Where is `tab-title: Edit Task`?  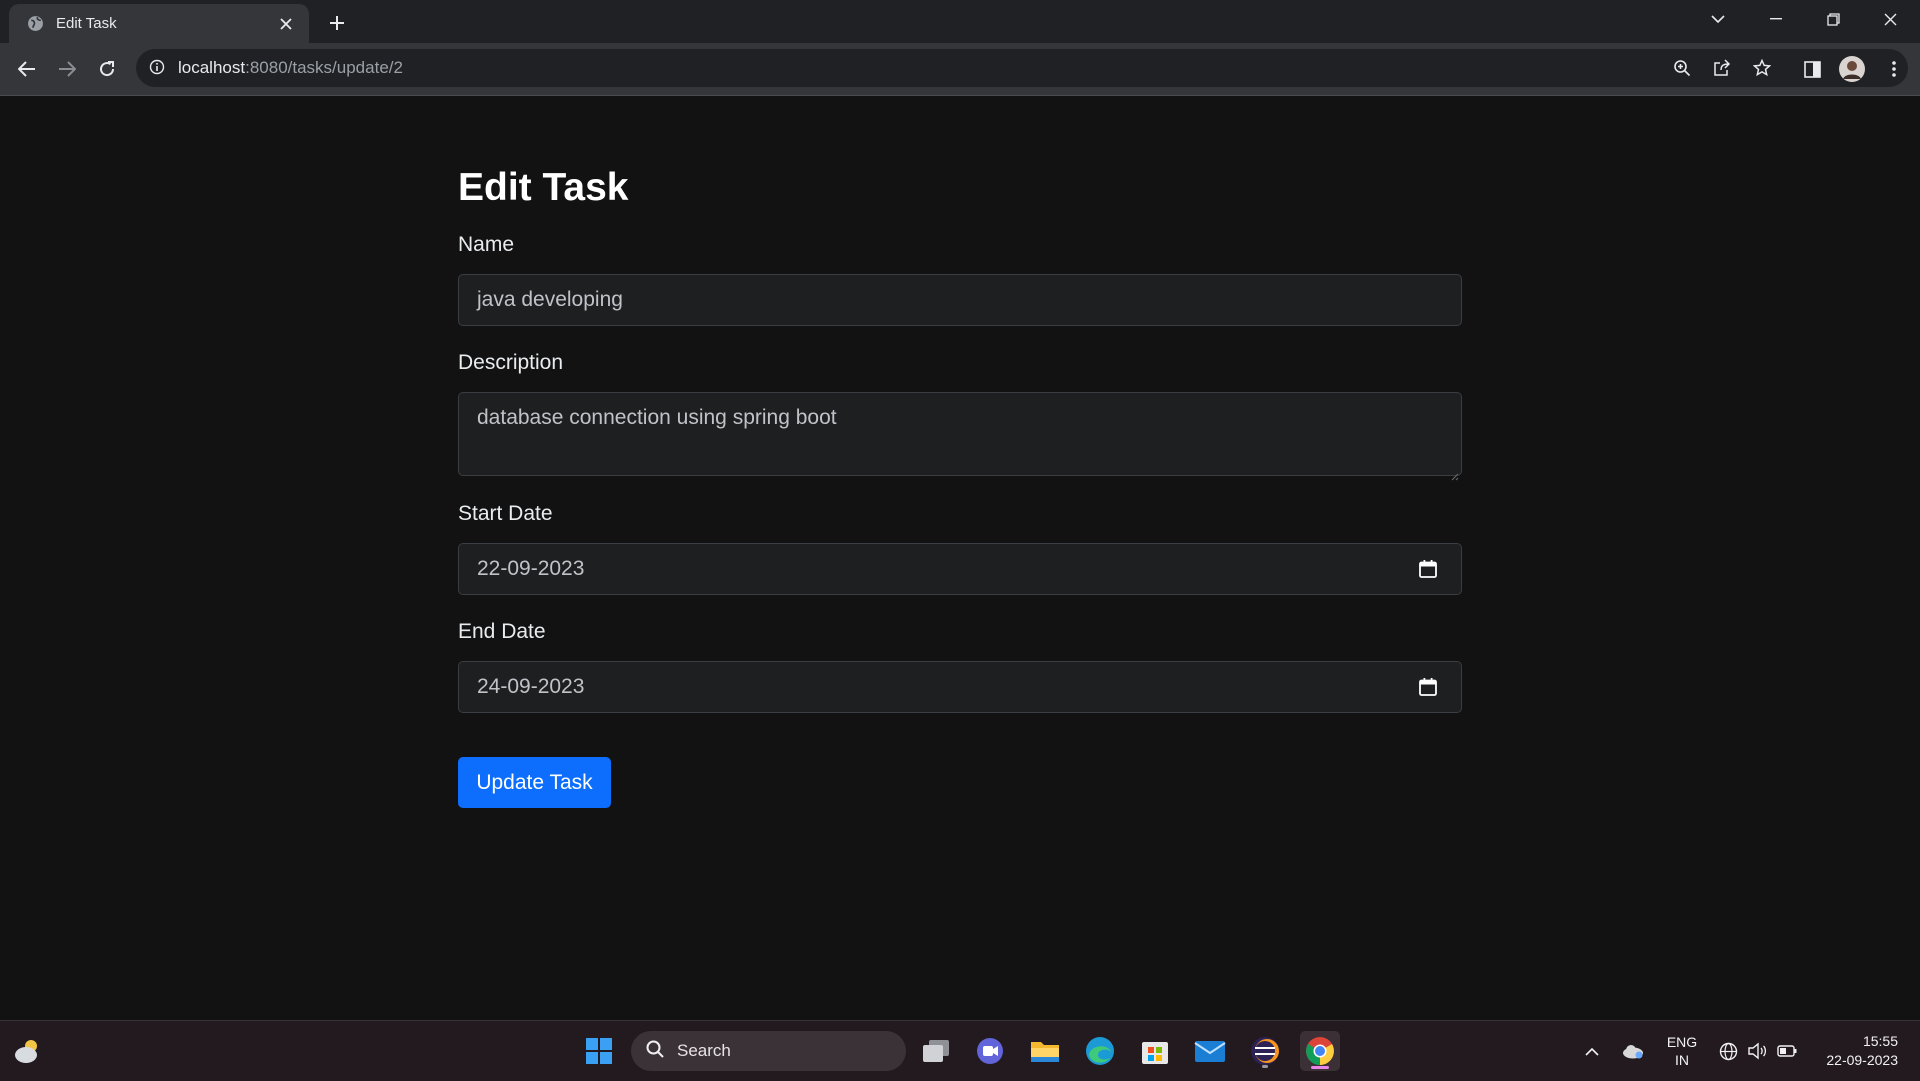
tab-title: Edit Task is located at coordinates (86, 23).